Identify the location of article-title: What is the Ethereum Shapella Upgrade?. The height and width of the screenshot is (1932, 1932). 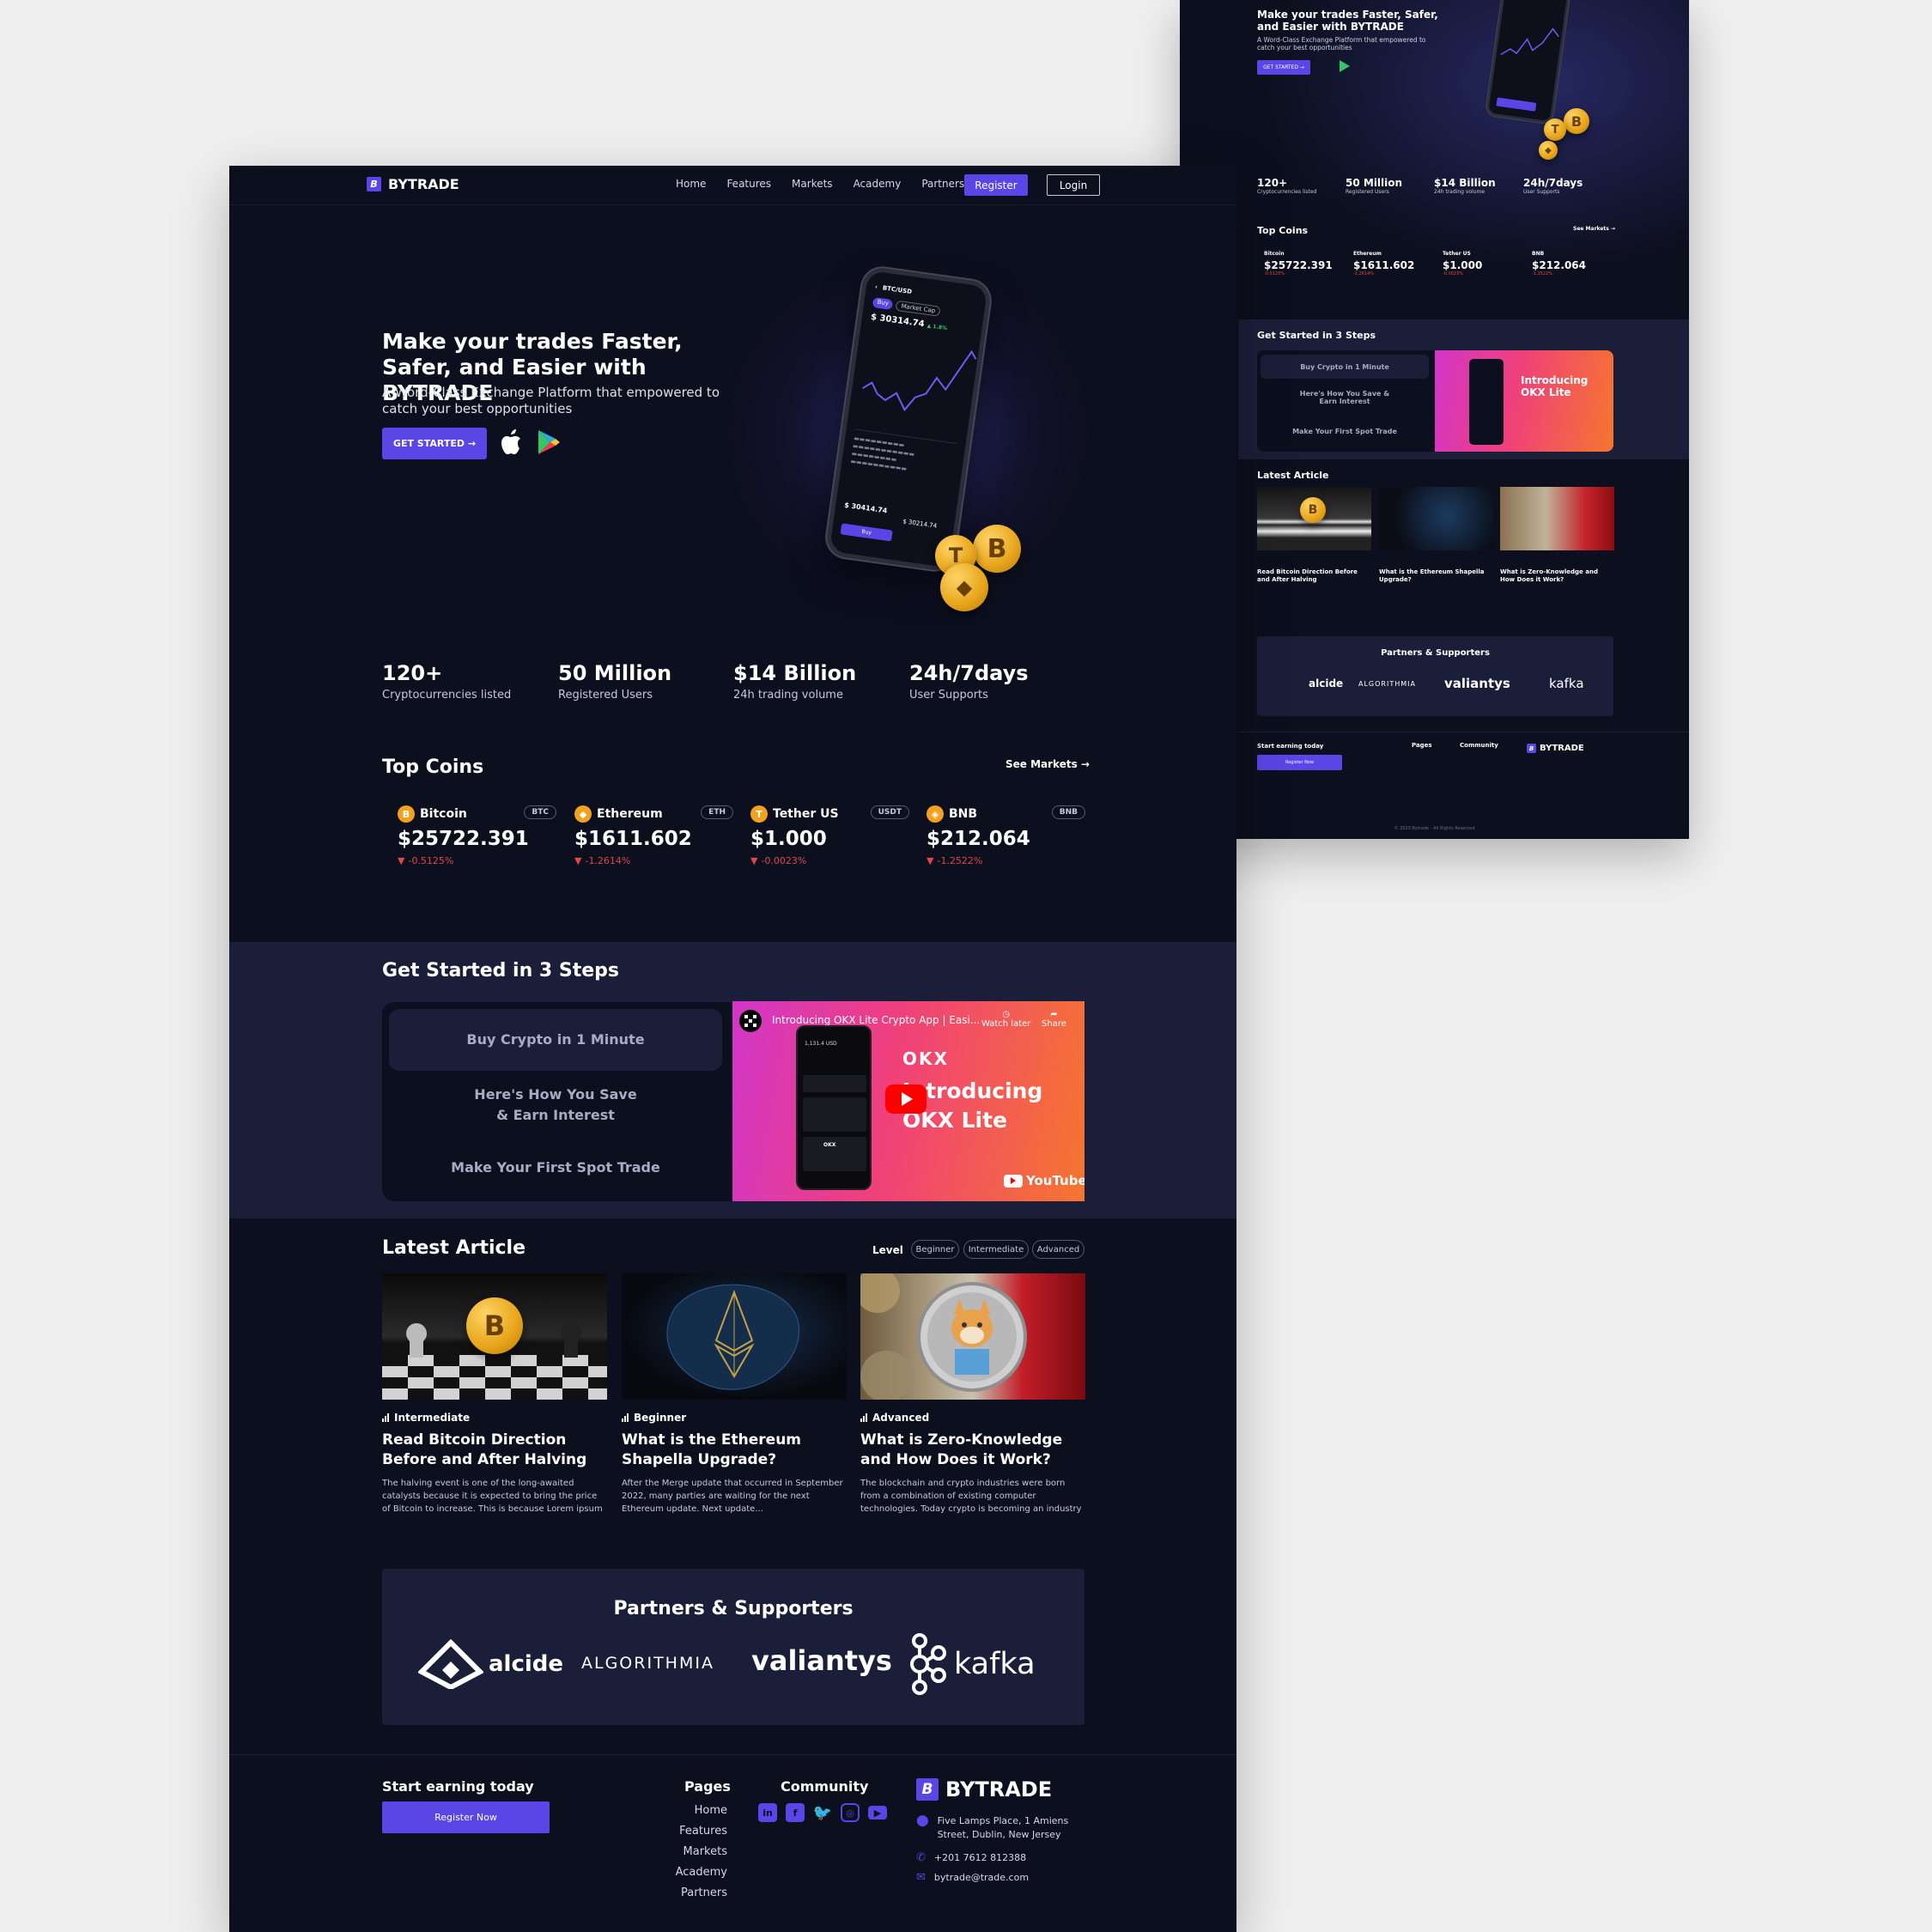
(735, 1451).